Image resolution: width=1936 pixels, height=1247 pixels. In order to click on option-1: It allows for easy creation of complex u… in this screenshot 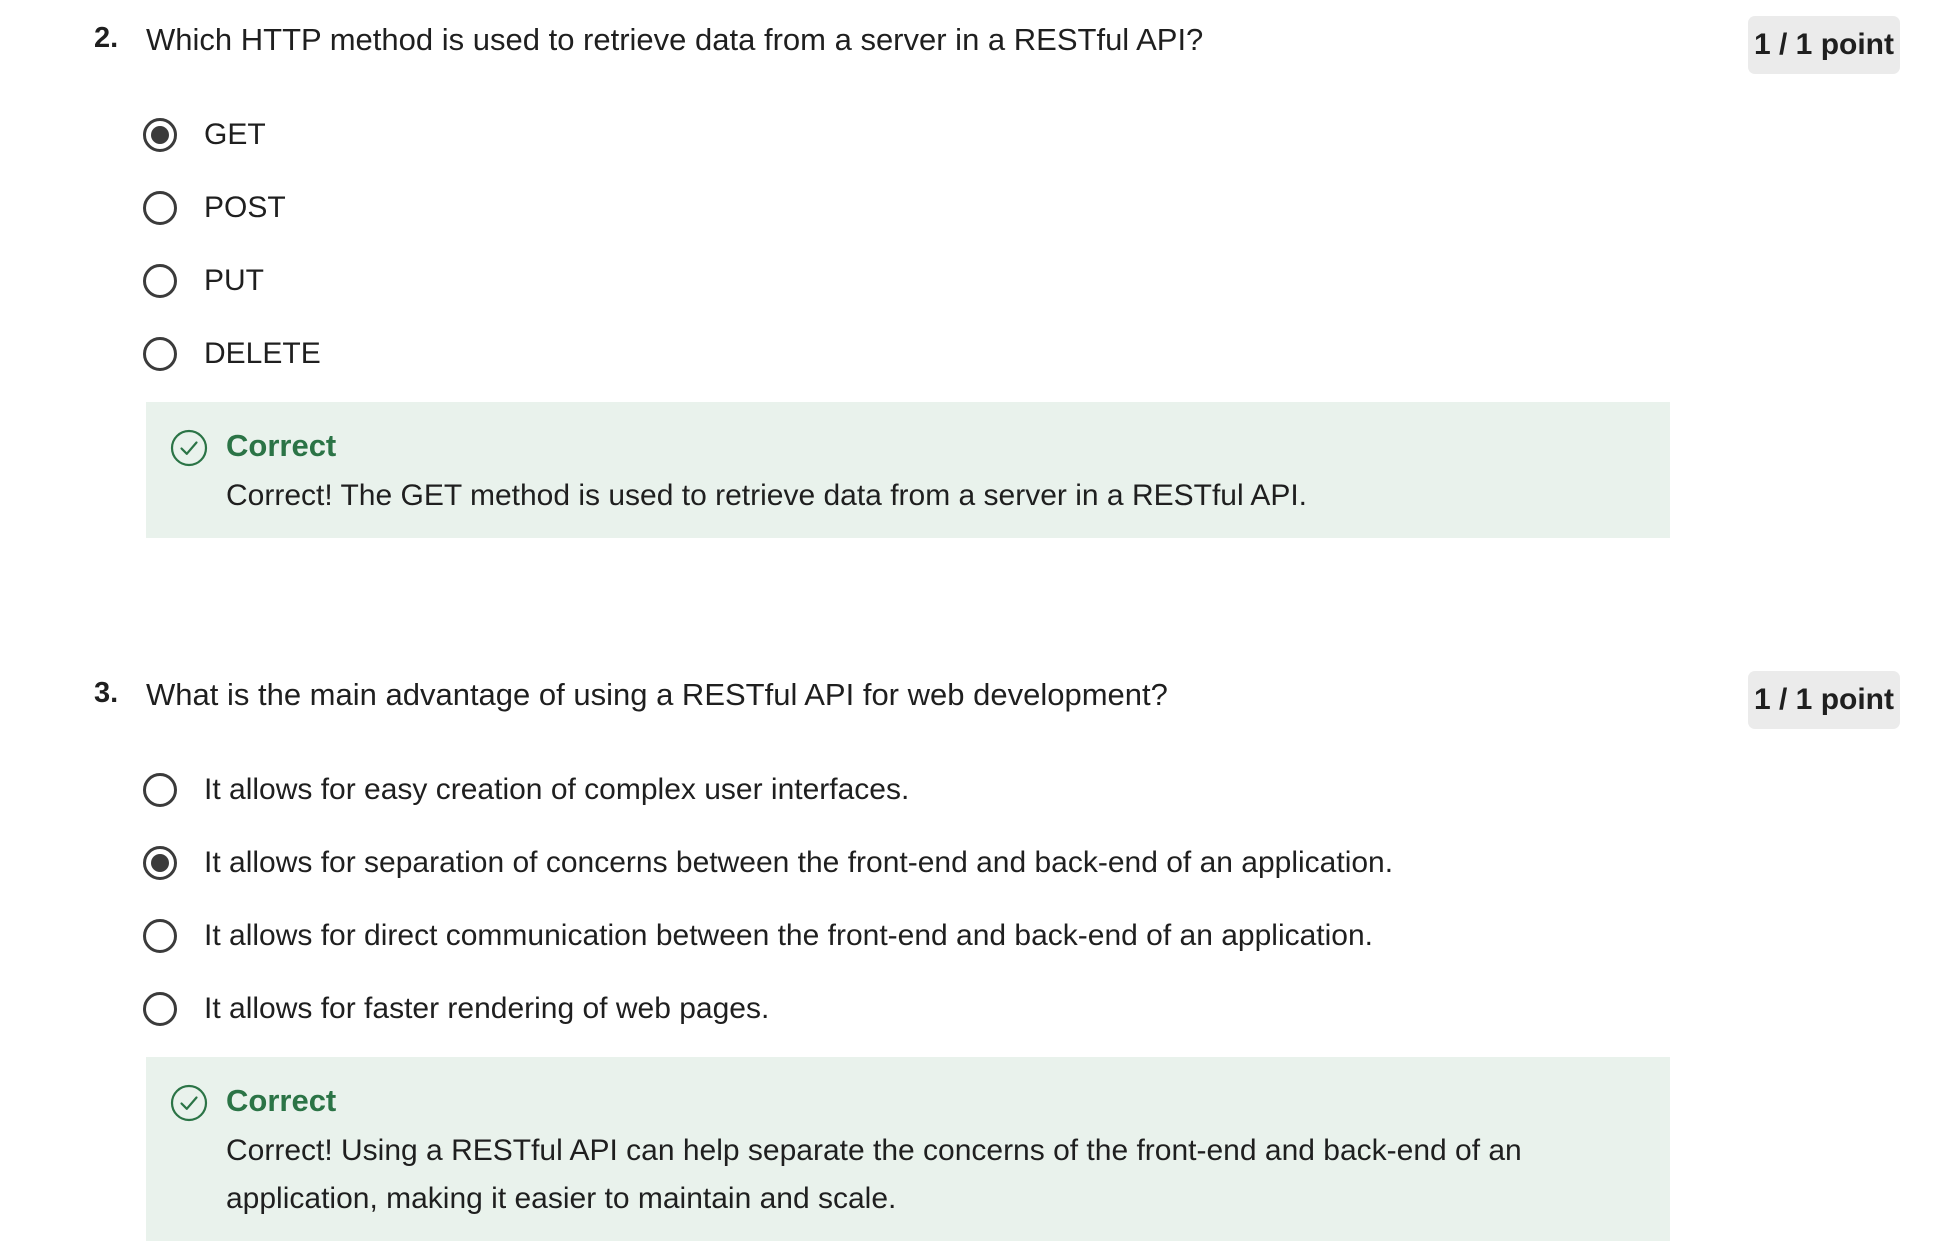, I will do `click(526, 790)`.